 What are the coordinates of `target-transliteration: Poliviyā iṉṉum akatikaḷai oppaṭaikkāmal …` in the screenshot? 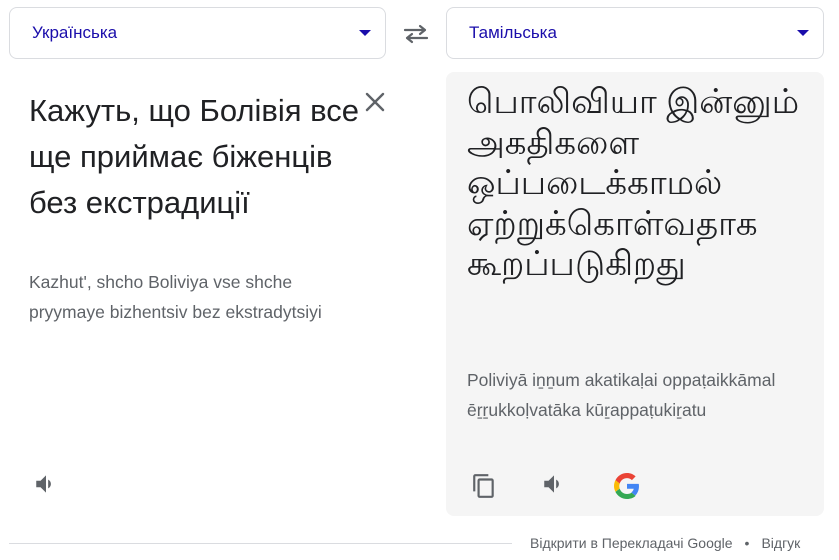 It's located at (621, 395).